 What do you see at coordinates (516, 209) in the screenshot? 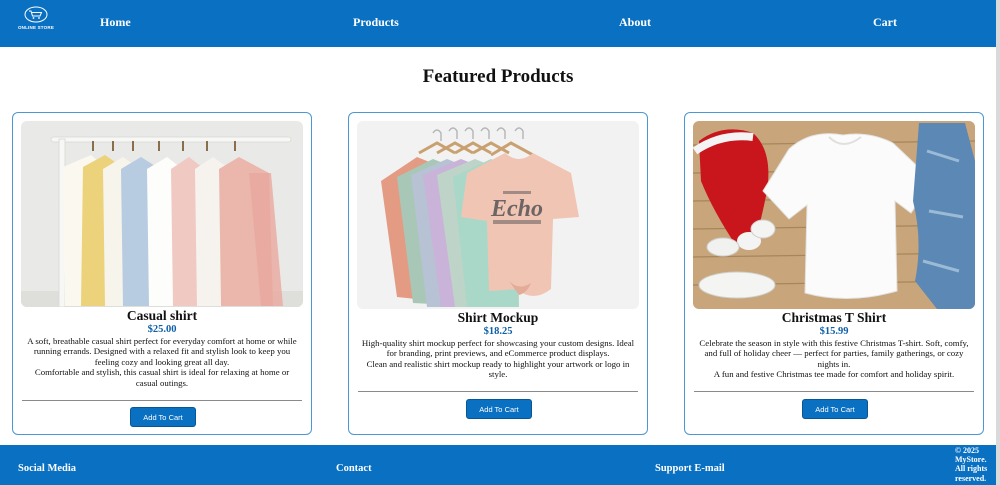
I see `mockup-print-text: Echo` at bounding box center [516, 209].